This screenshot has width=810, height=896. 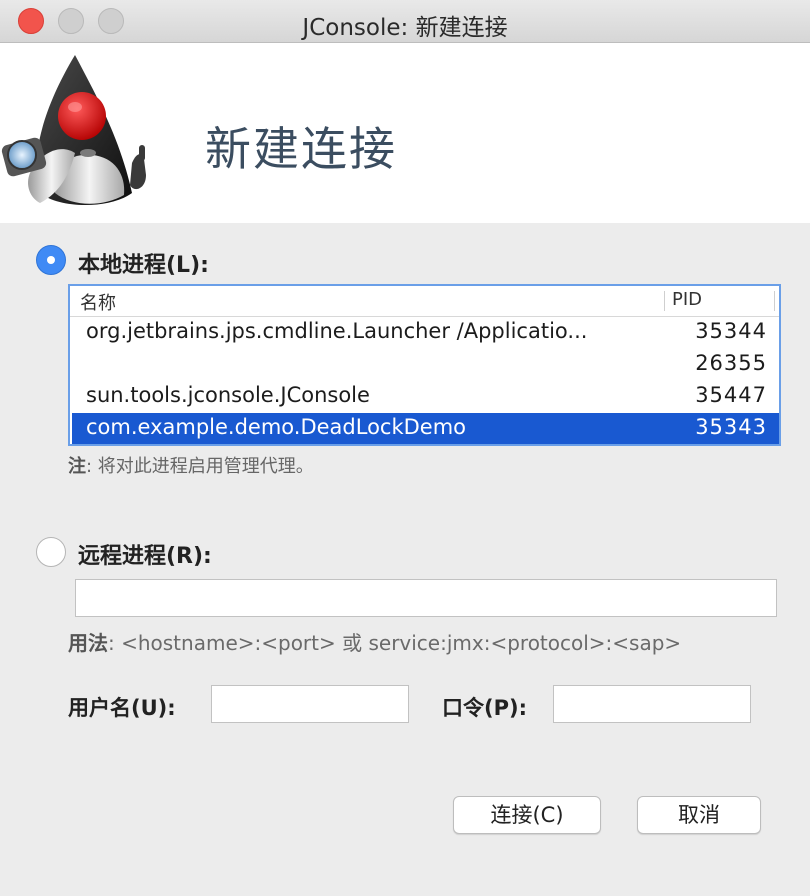 I want to click on note-prefix: 注, so click(x=77, y=466).